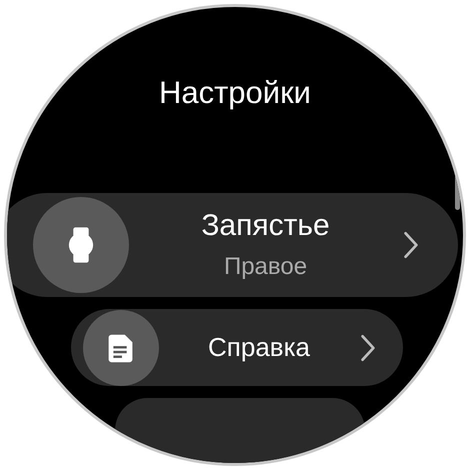 The image size is (470, 470). What do you see at coordinates (266, 267) in the screenshot?
I see `item-value: Правое` at bounding box center [266, 267].